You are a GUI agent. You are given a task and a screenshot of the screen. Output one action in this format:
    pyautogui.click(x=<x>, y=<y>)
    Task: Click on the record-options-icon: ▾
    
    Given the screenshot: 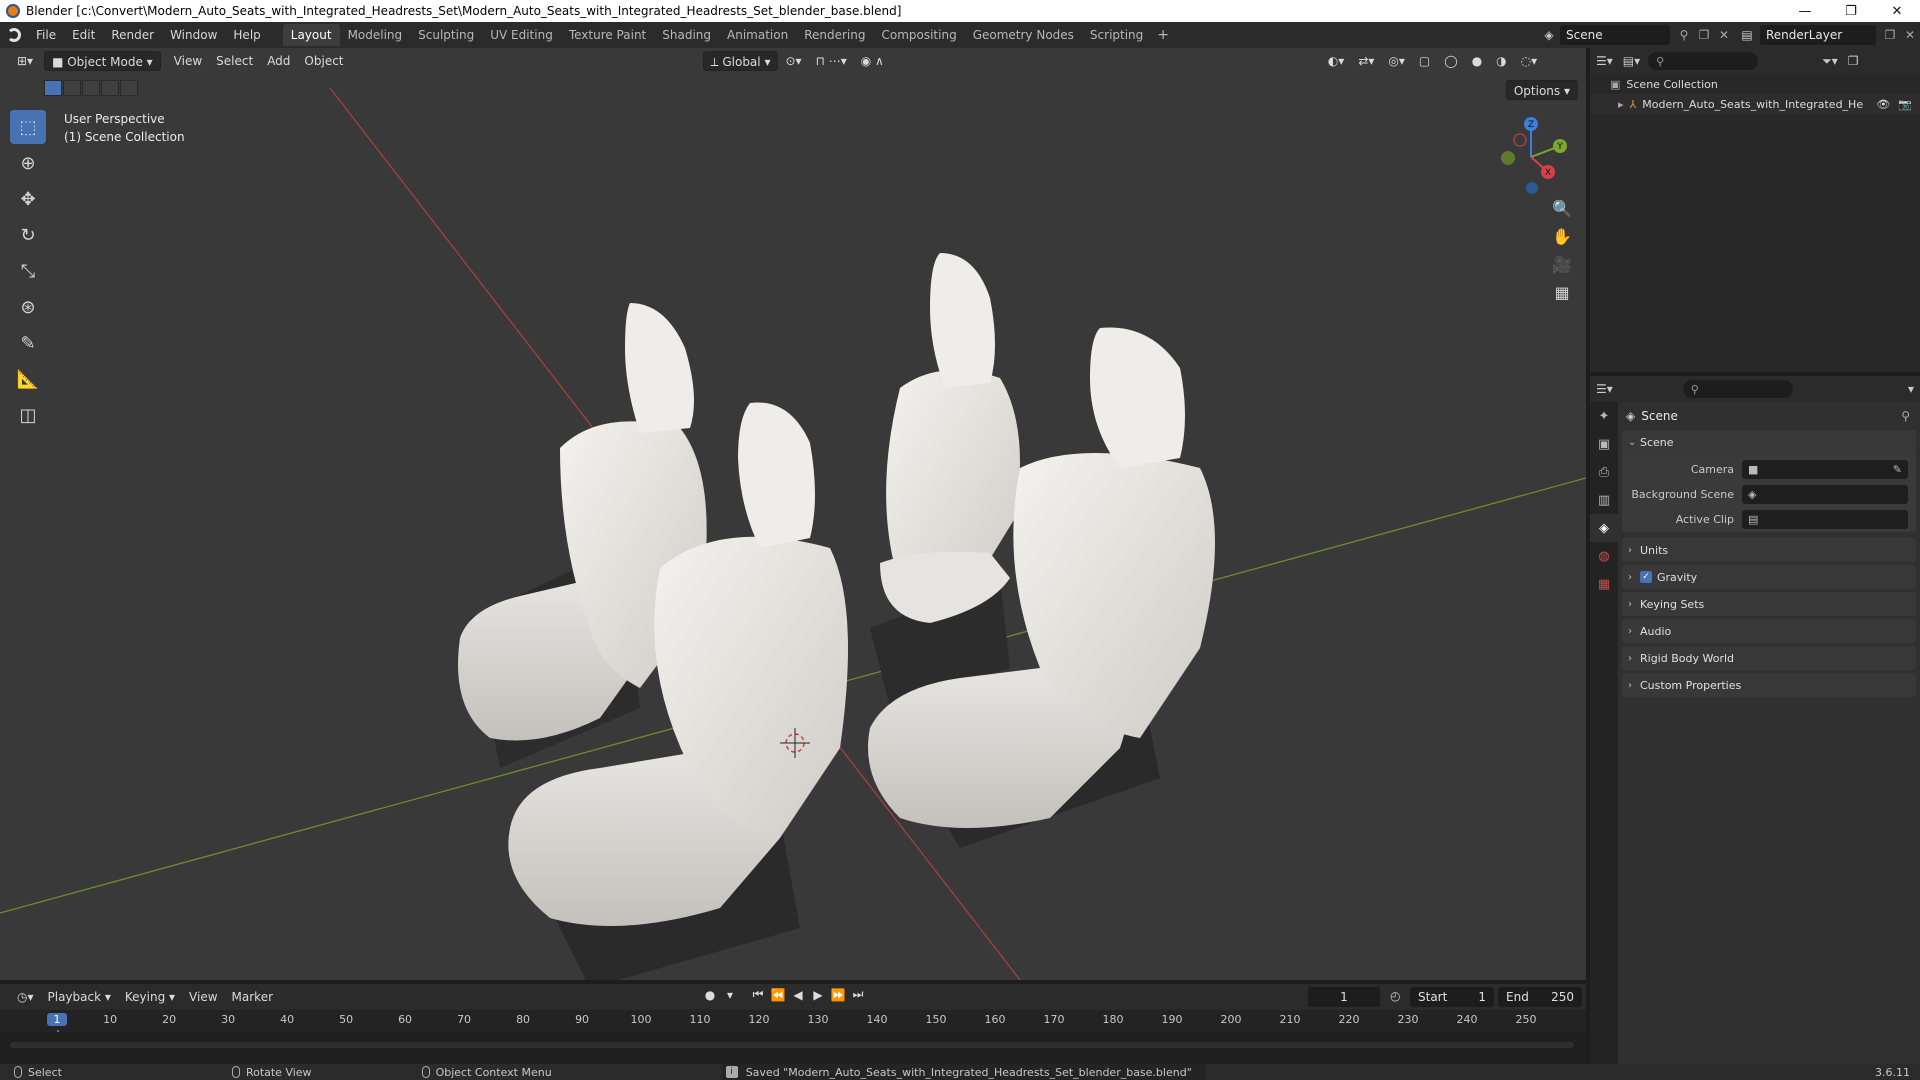 What is the action you would take?
    pyautogui.click(x=730, y=995)
    